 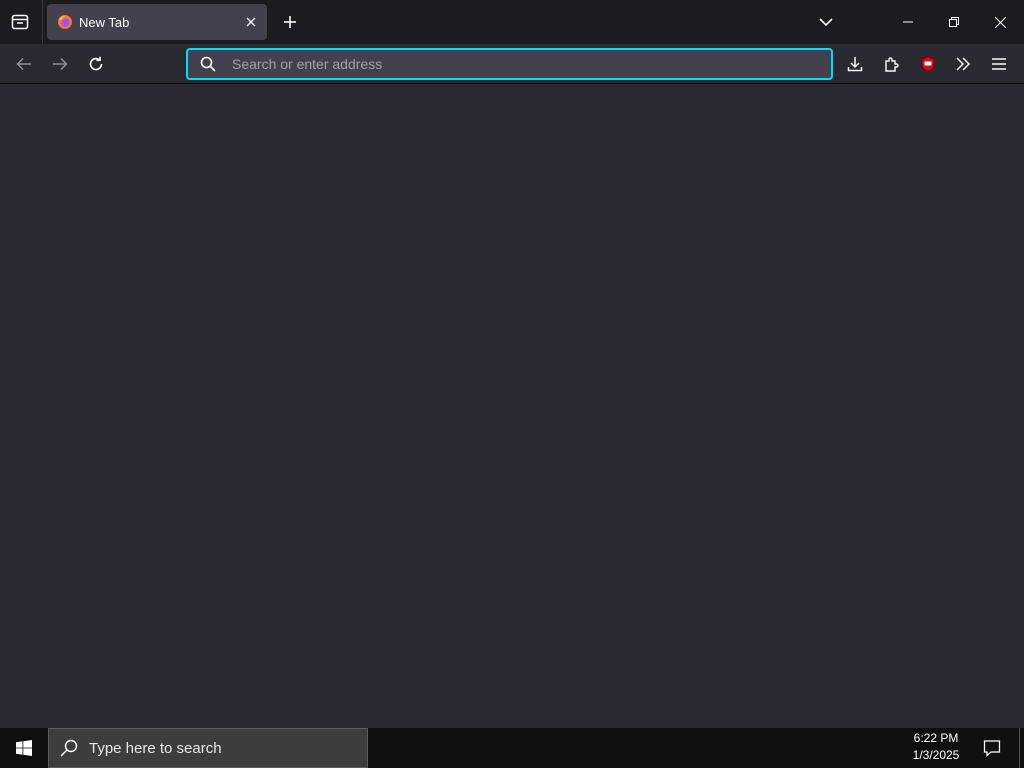 What do you see at coordinates (531, 64) in the screenshot?
I see `address-input` at bounding box center [531, 64].